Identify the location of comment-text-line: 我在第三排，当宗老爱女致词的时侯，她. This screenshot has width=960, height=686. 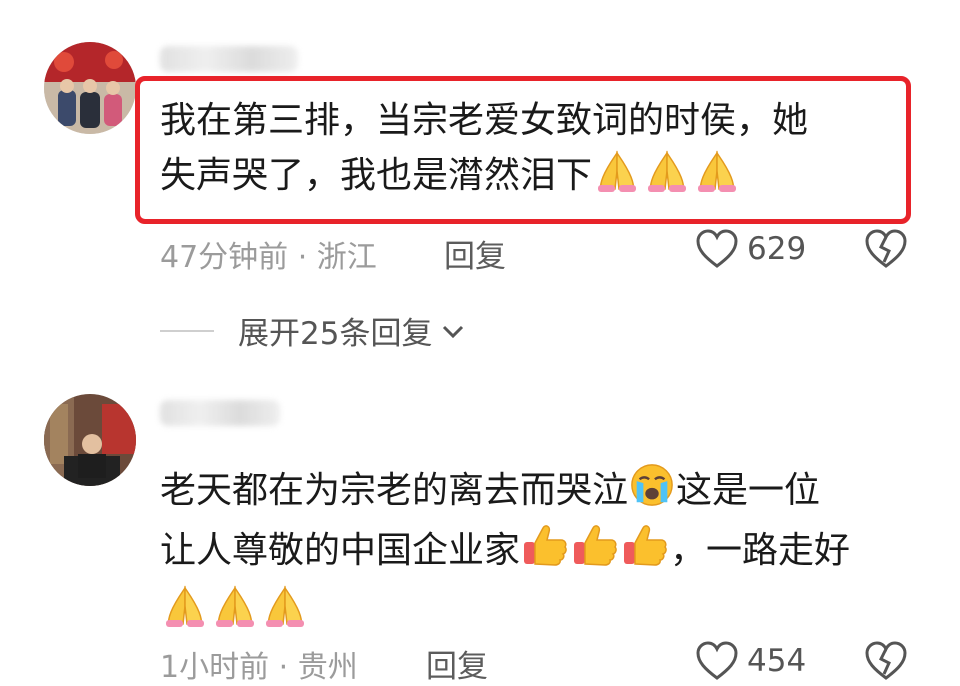
(484, 120).